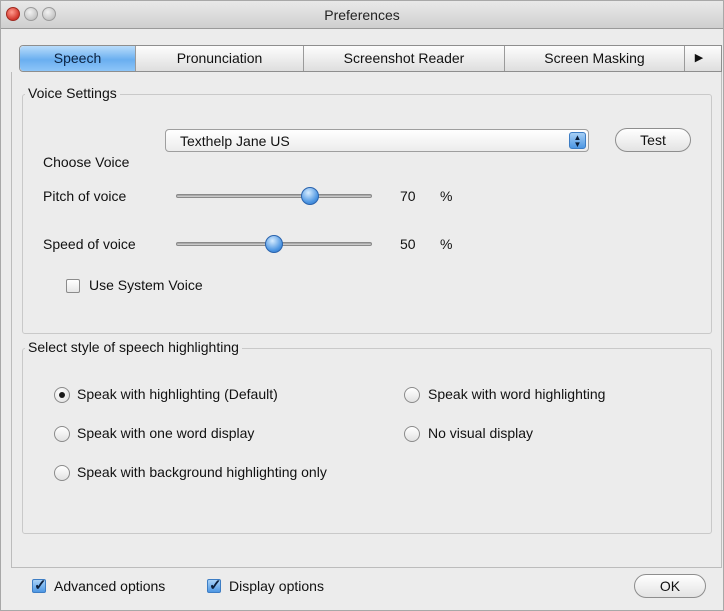  Describe the element at coordinates (86, 162) in the screenshot. I see `choose-voice-label: Choose Voice` at that location.